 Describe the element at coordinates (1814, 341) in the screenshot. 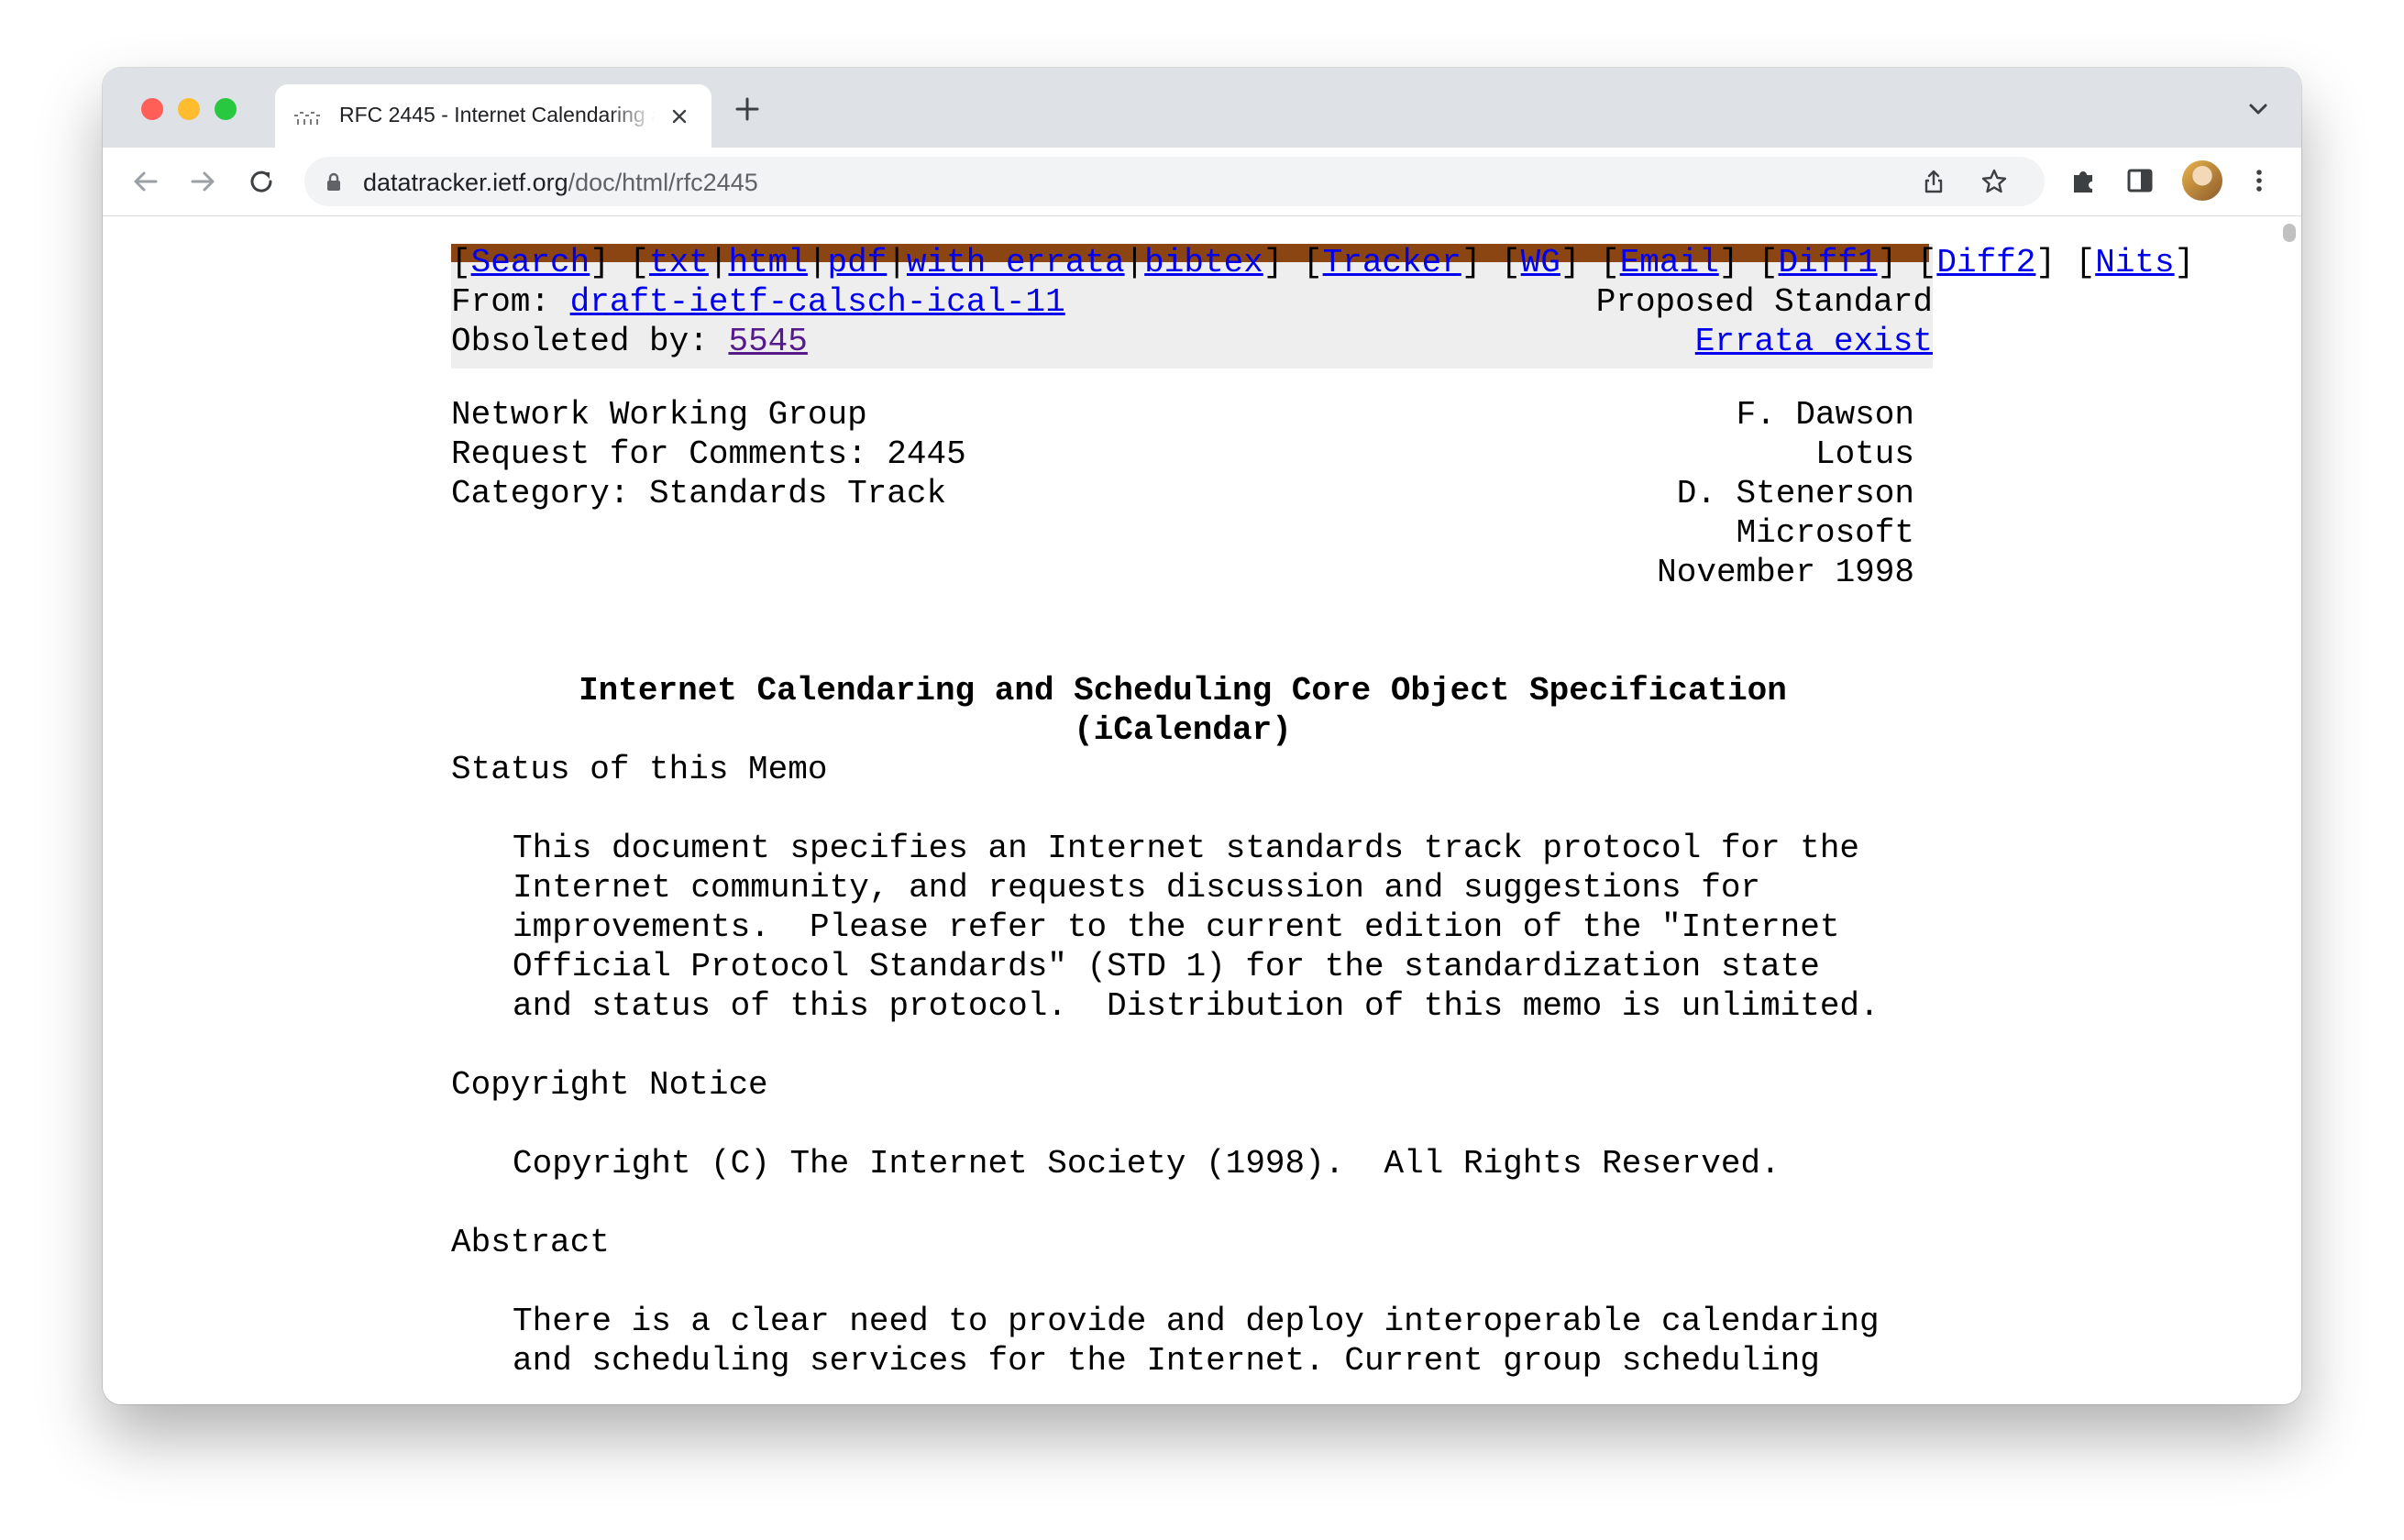

I see `errata-exist-link: Errata exist` at that location.